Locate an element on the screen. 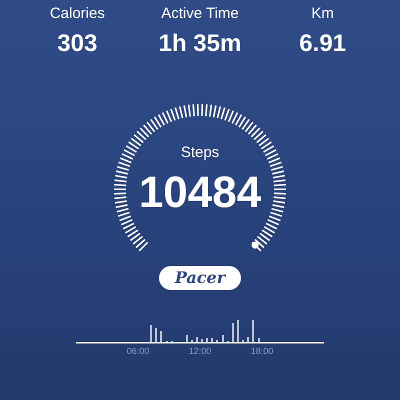 This screenshot has width=400, height=400. stat-value: 1h 35m is located at coordinates (200, 44).